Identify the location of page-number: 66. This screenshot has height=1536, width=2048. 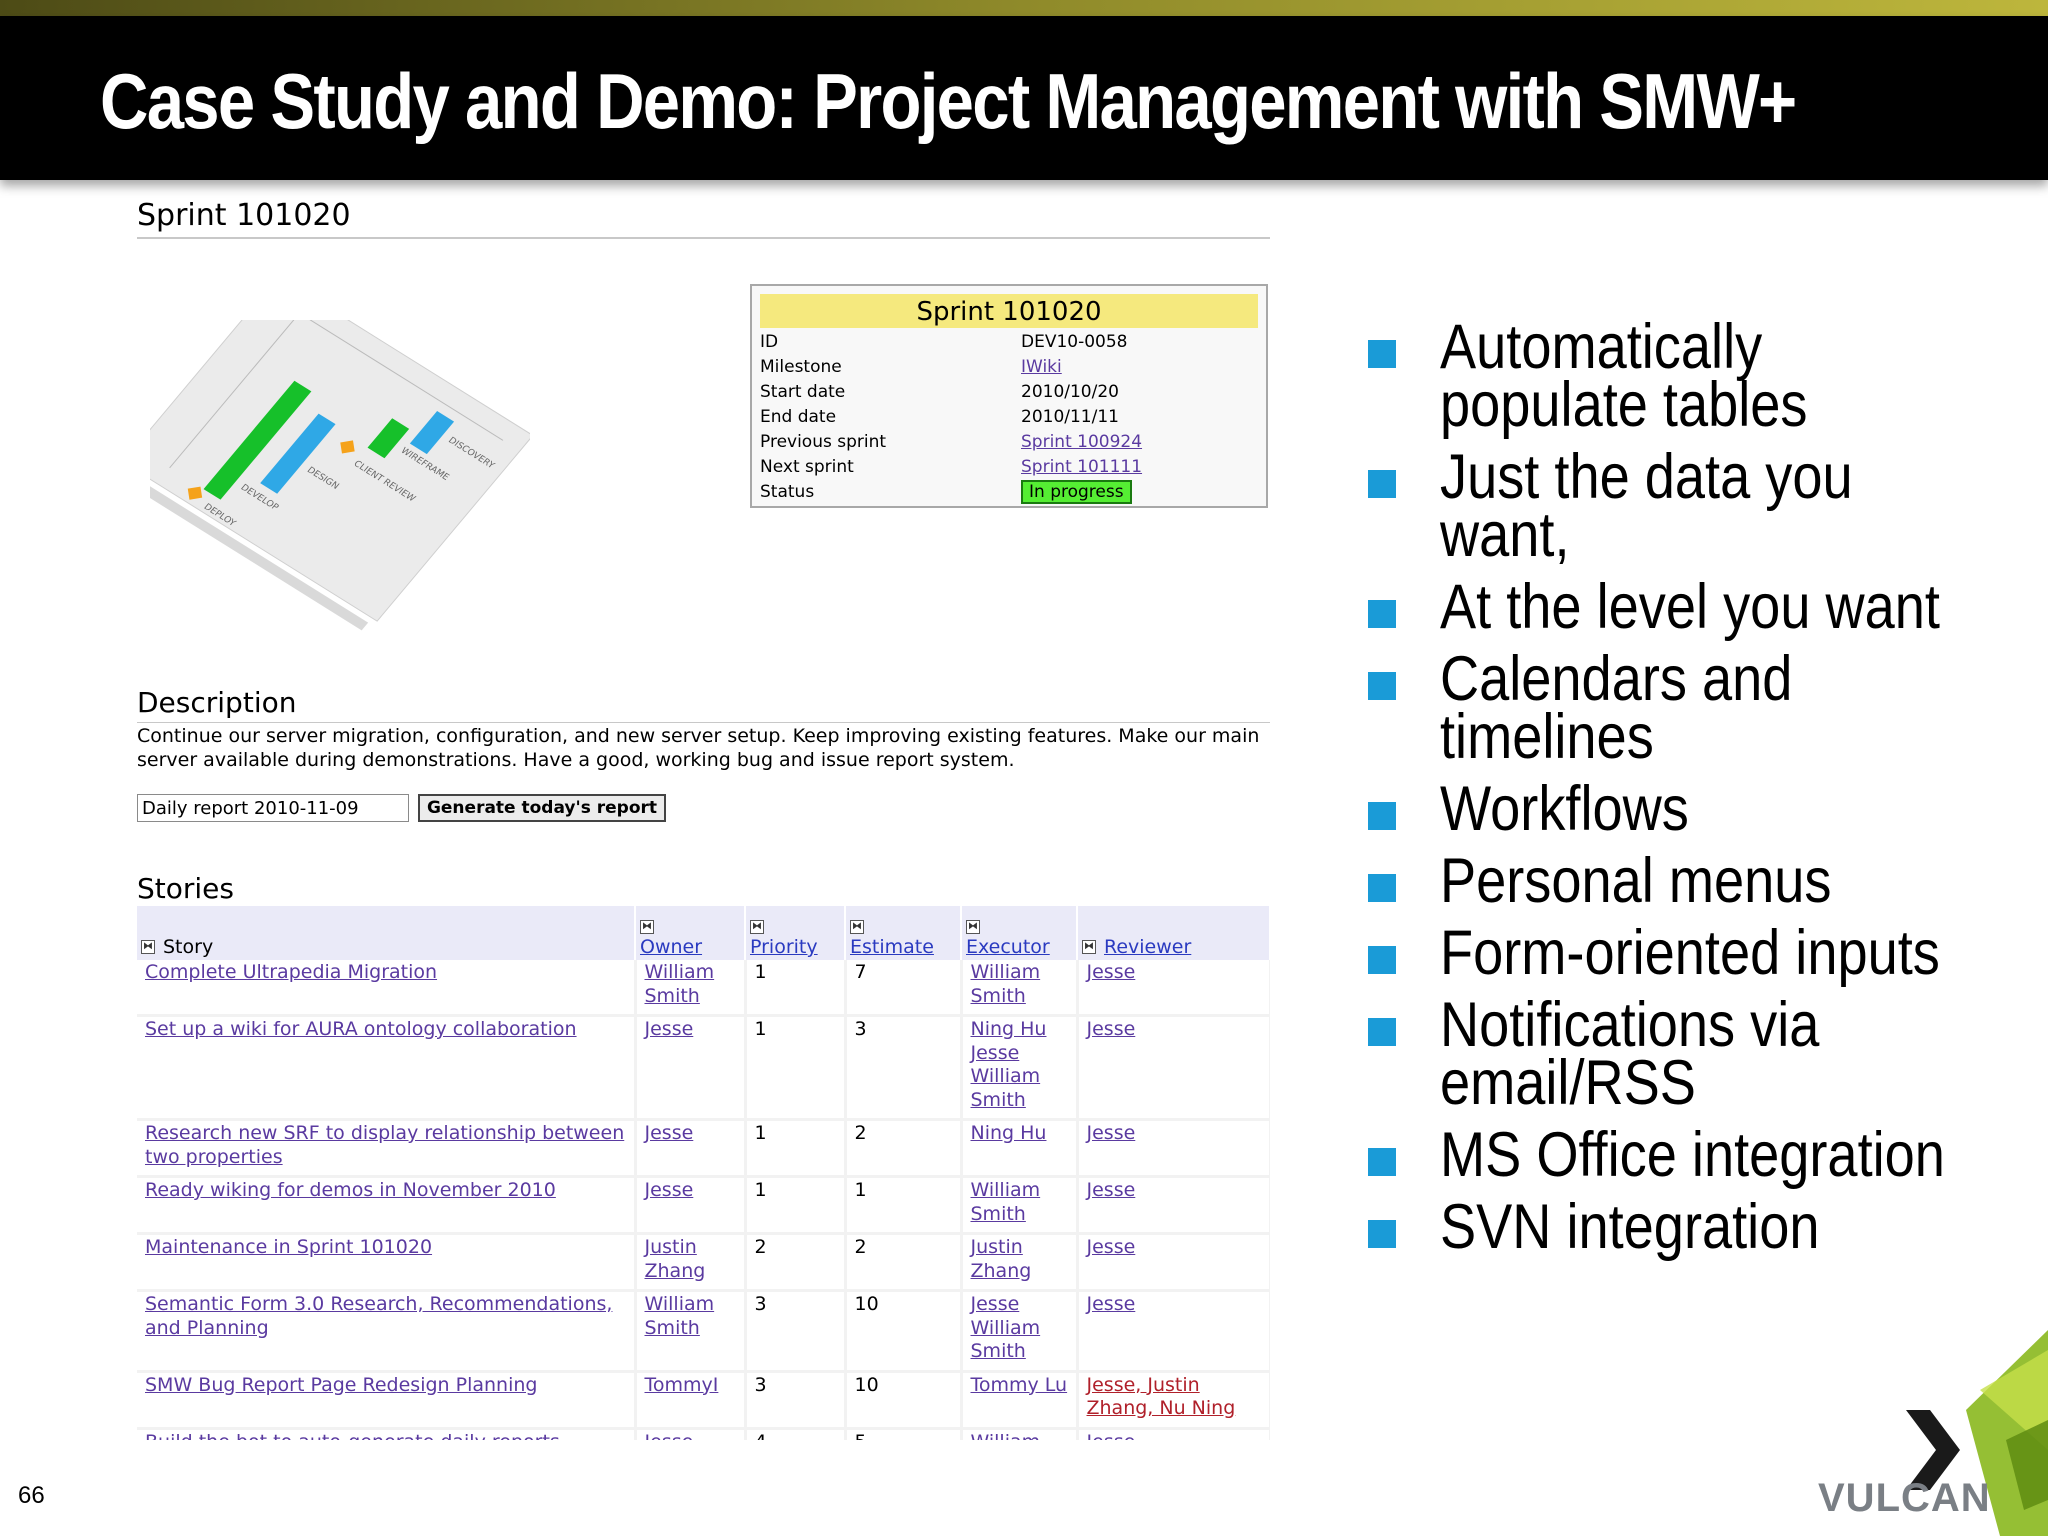
(31, 1495).